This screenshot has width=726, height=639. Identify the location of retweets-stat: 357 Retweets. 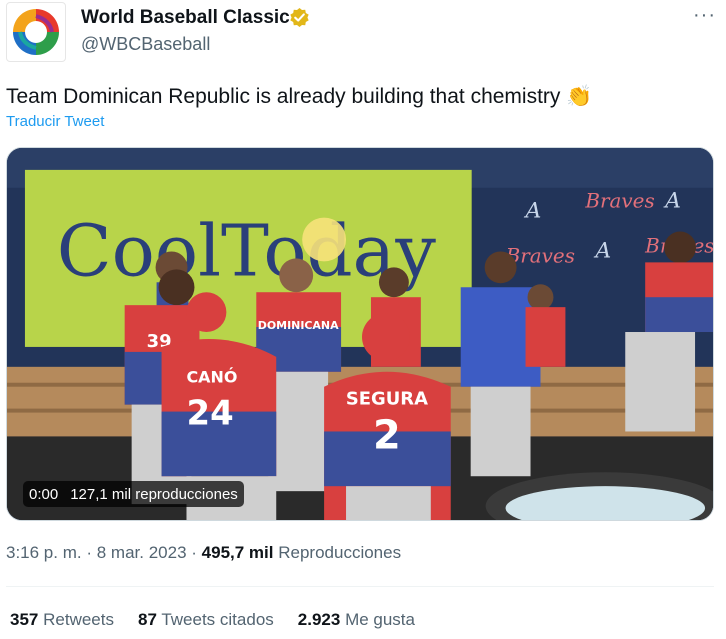
(62, 620).